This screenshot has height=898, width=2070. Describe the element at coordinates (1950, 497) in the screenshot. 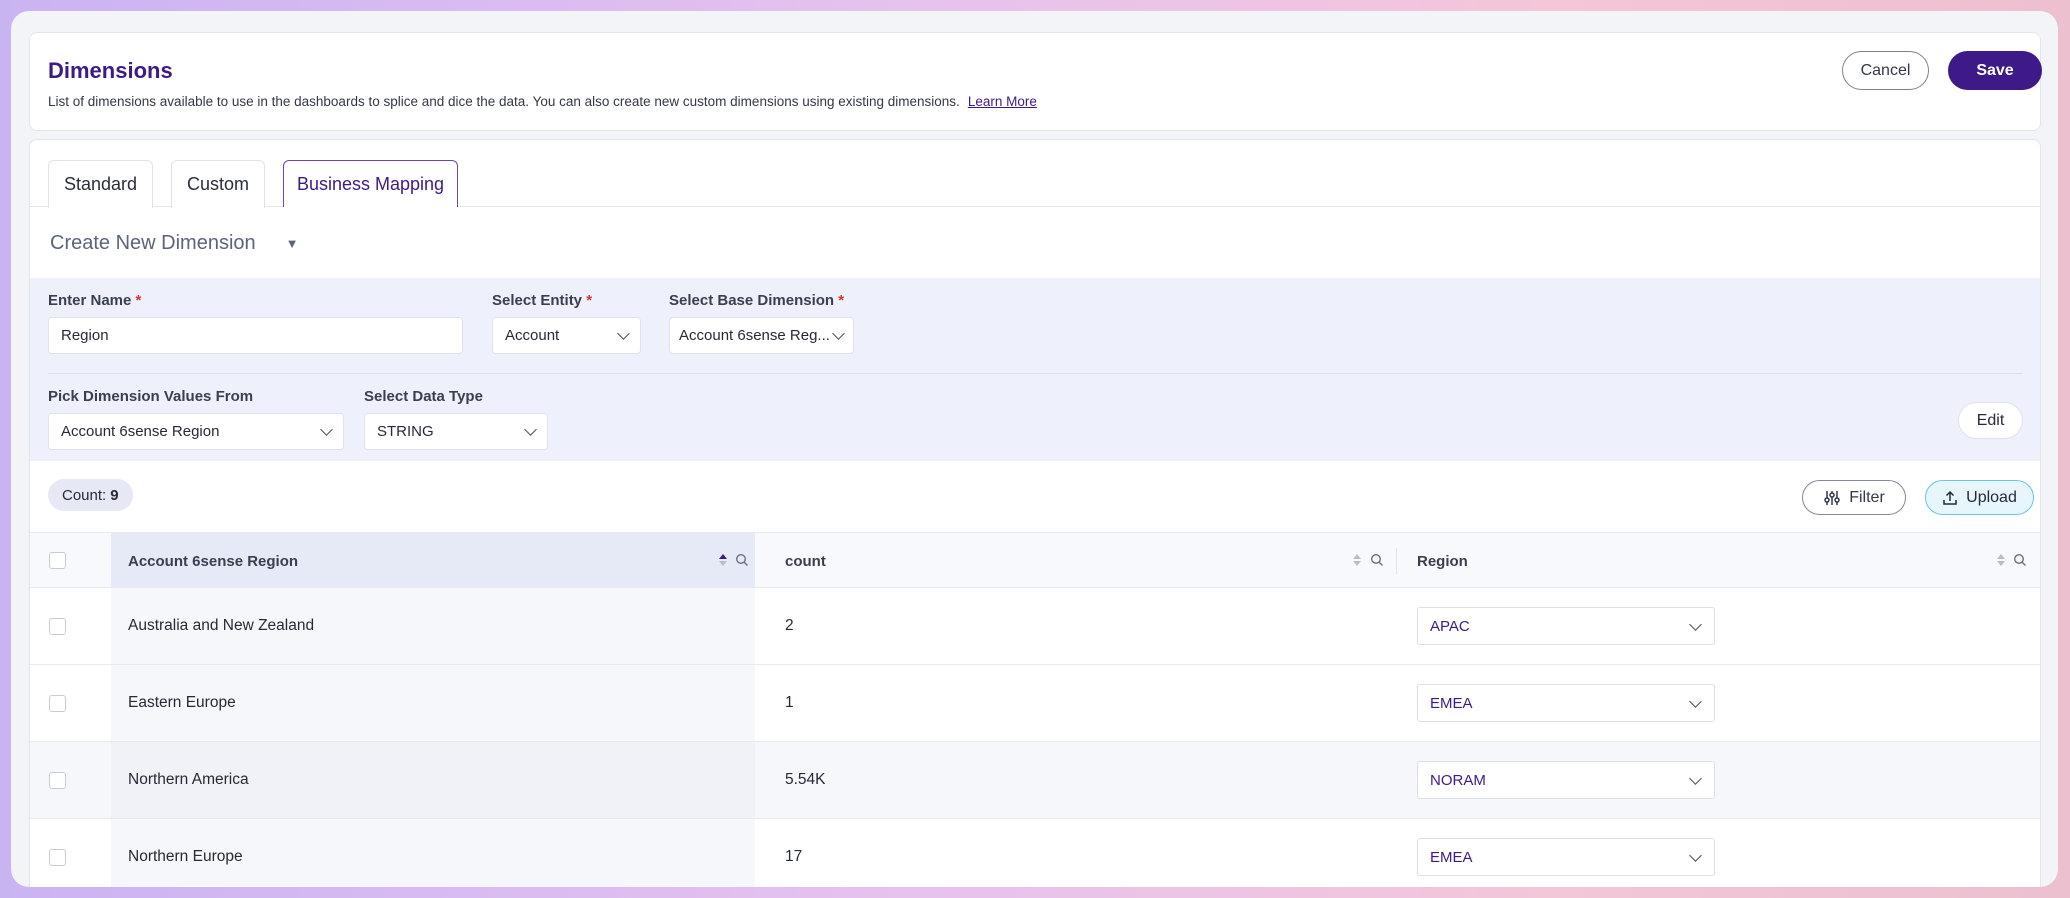

I see `upload-icon` at that location.